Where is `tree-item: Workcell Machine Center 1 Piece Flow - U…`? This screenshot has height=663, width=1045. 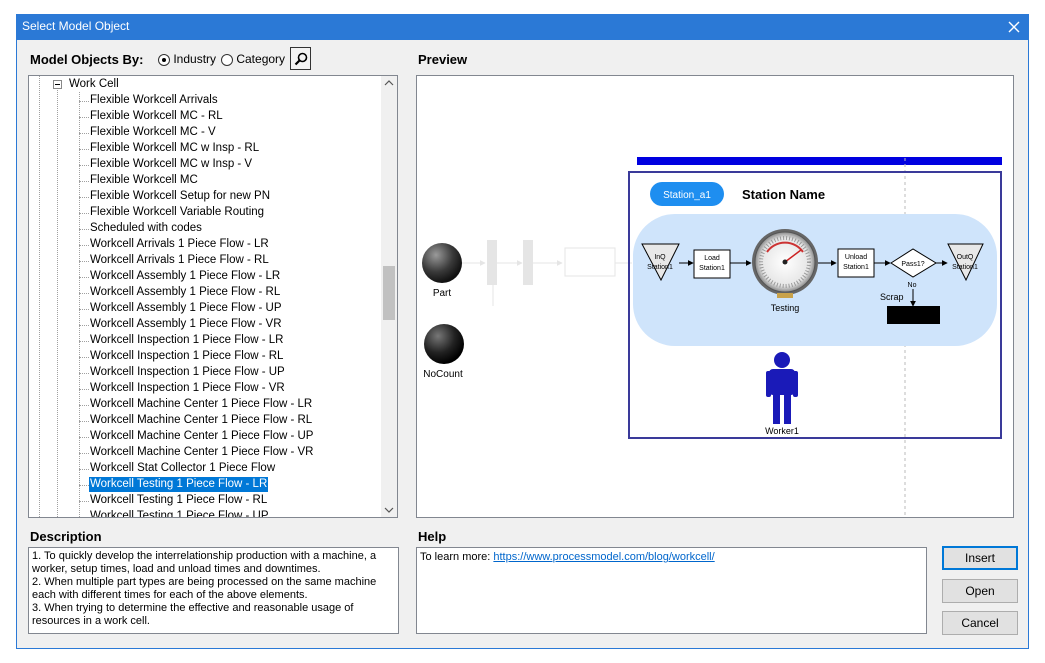 tree-item: Workcell Machine Center 1 Piece Flow - U… is located at coordinates (201, 436).